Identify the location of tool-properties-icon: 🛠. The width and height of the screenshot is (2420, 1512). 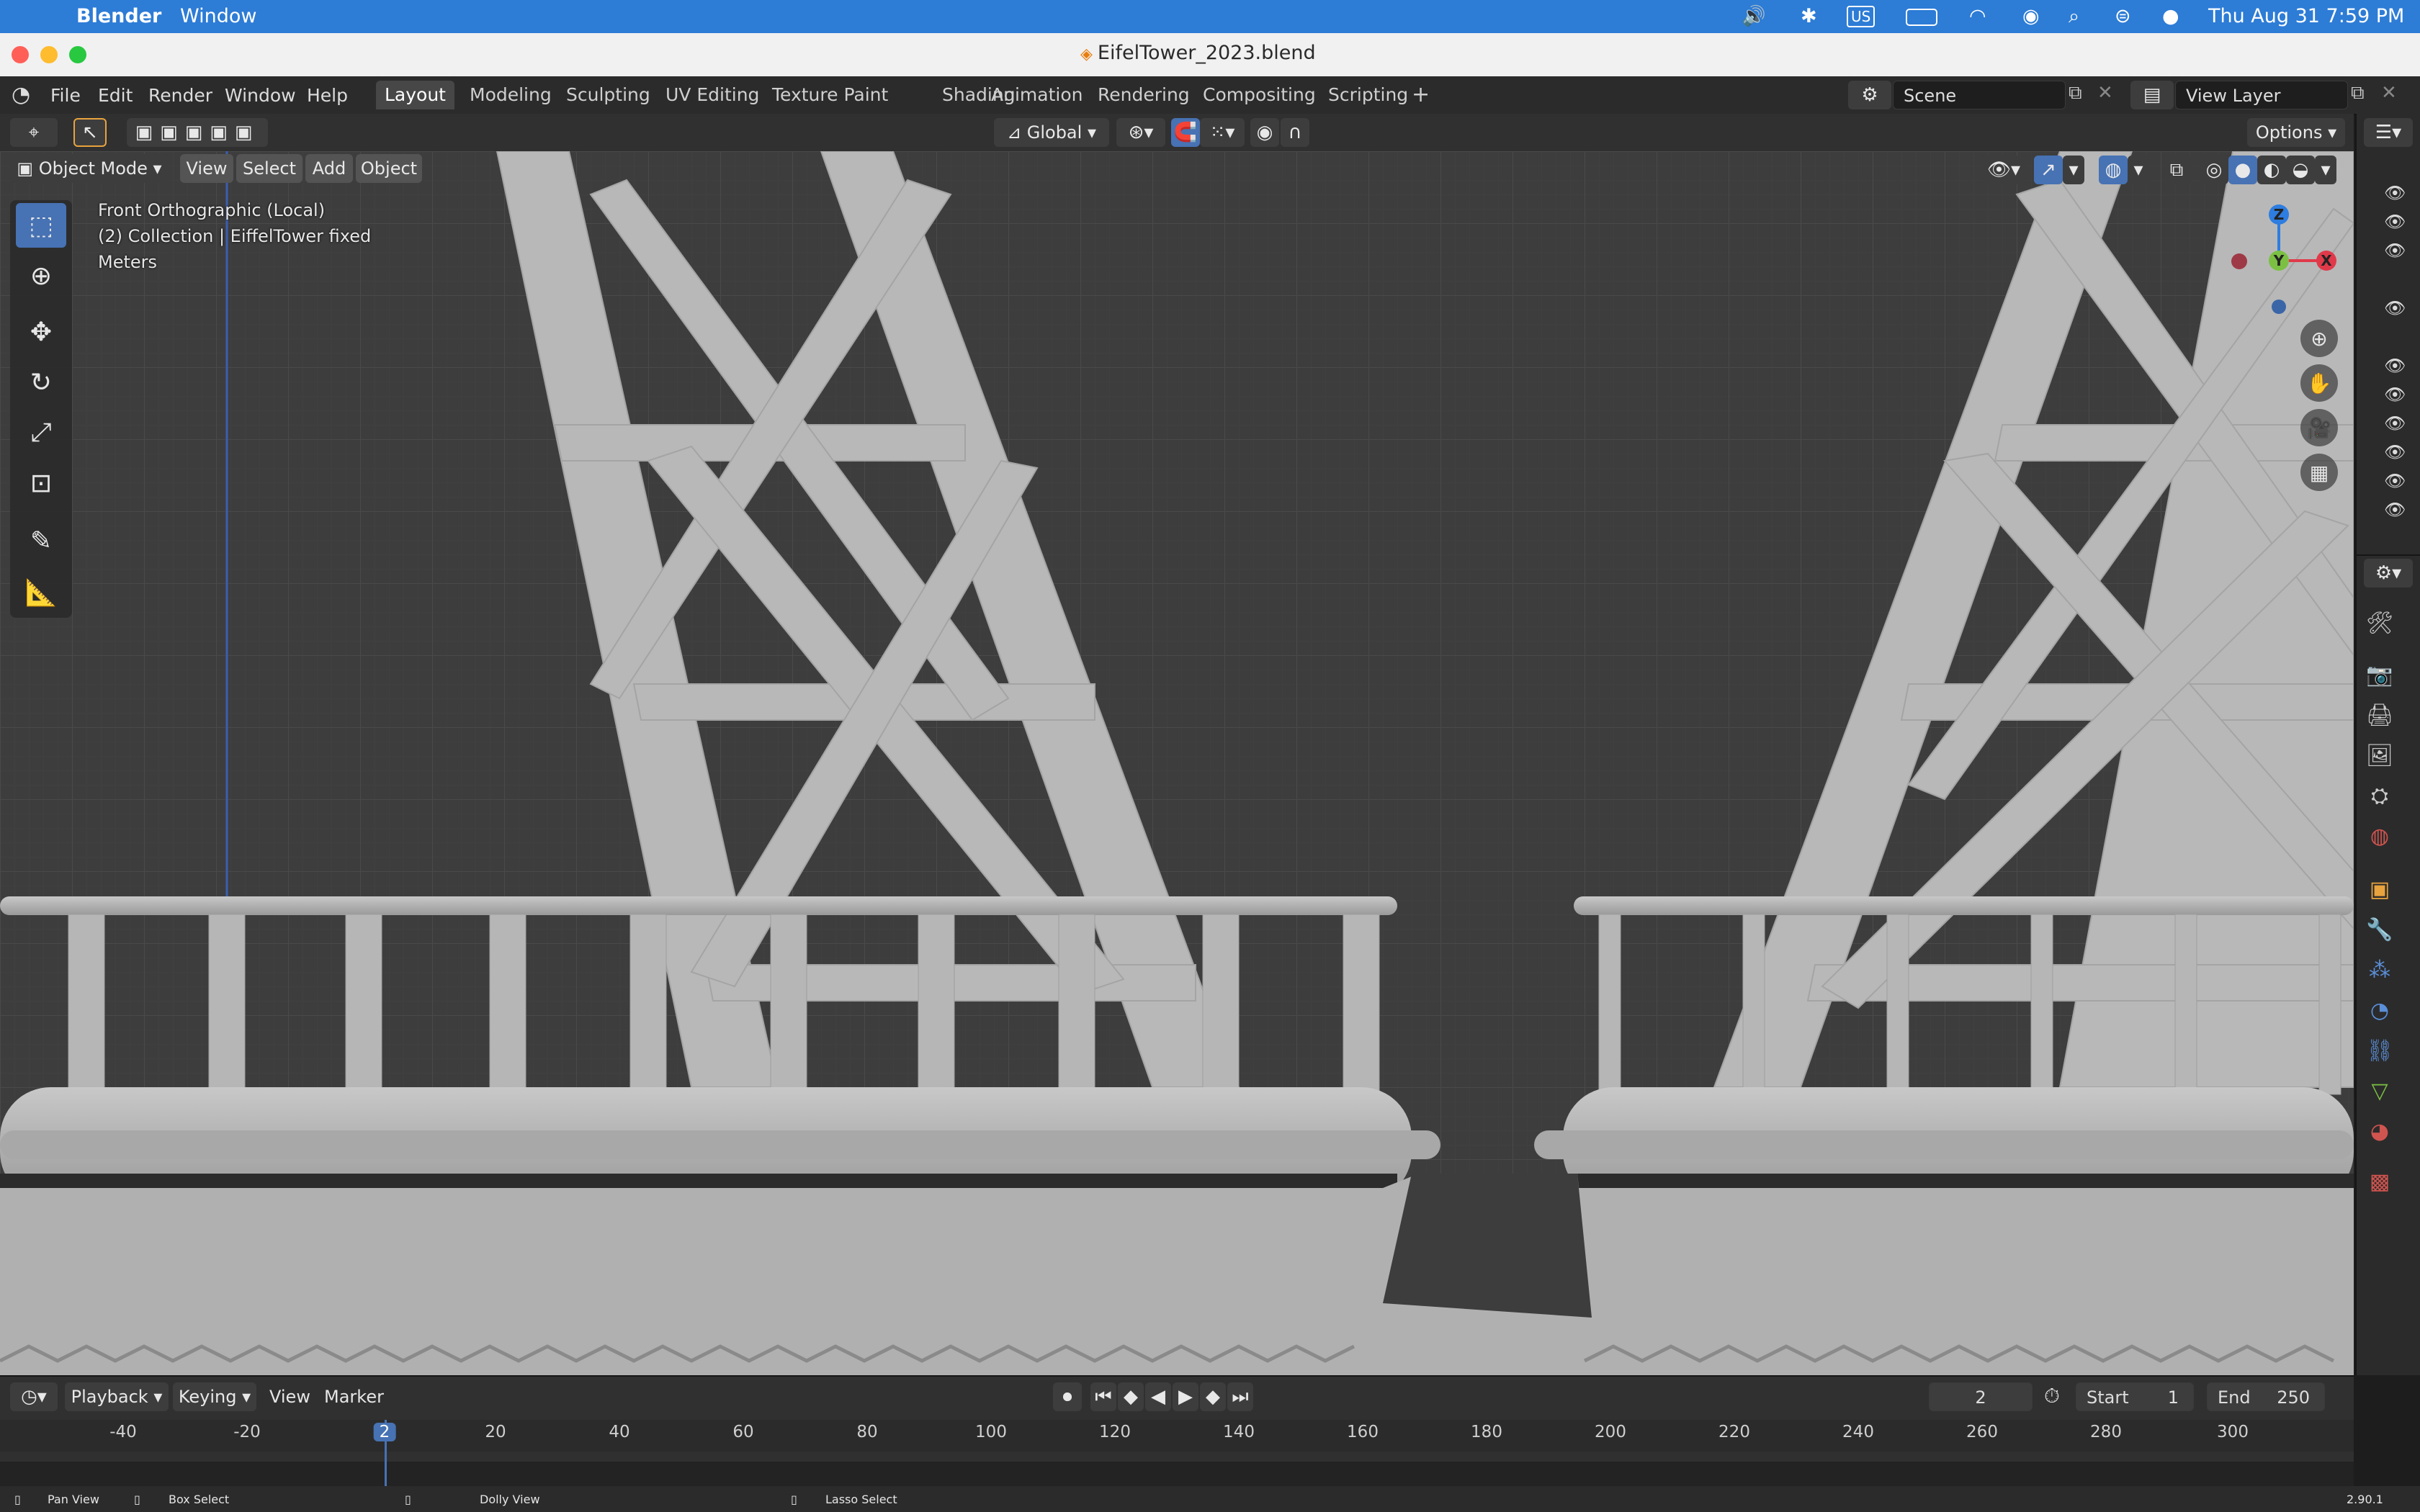
(2379, 623).